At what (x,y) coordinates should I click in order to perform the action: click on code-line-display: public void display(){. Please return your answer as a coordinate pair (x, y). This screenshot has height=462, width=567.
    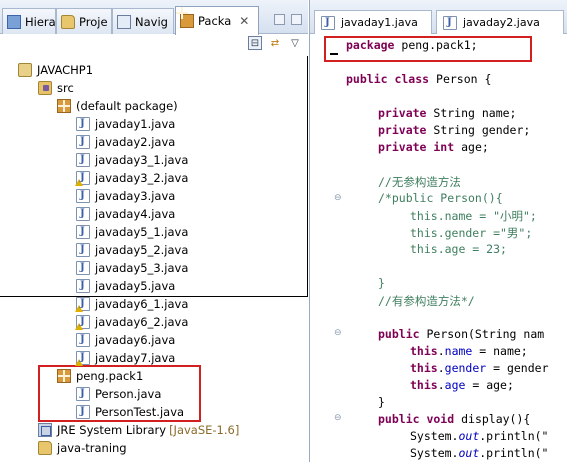
    Looking at the image, I should click on (454, 420).